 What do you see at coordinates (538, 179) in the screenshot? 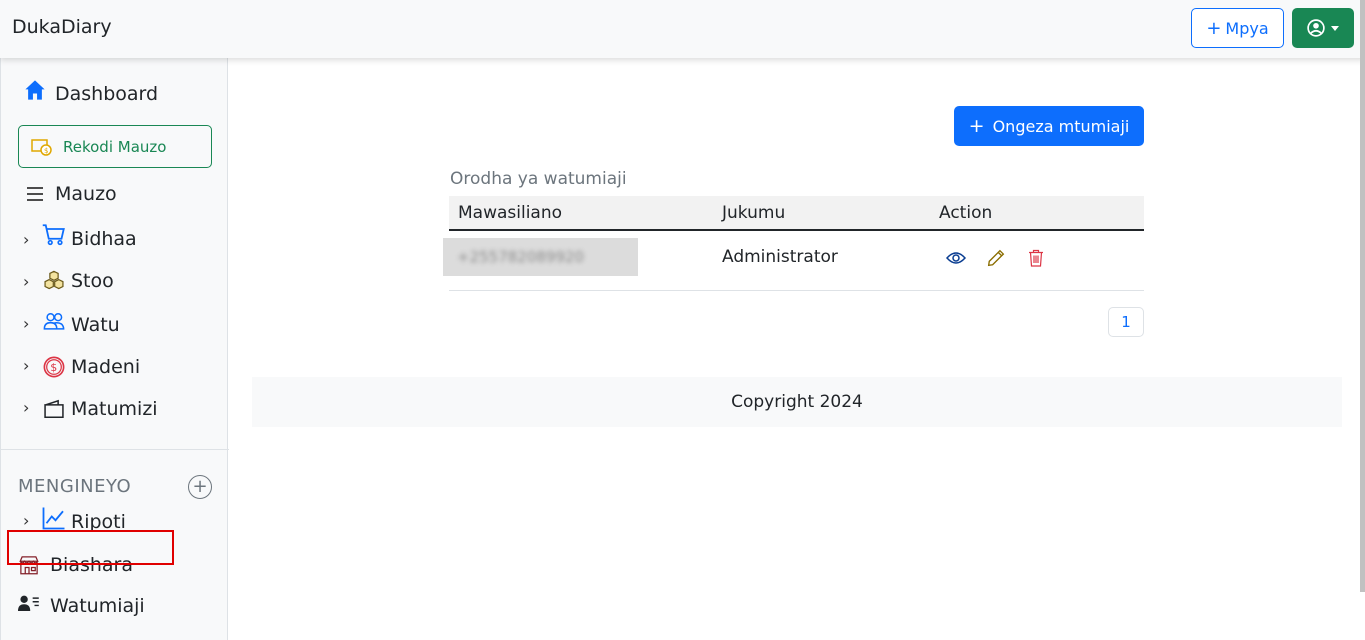
I see `table-caption: Orodha ya watumiaji` at bounding box center [538, 179].